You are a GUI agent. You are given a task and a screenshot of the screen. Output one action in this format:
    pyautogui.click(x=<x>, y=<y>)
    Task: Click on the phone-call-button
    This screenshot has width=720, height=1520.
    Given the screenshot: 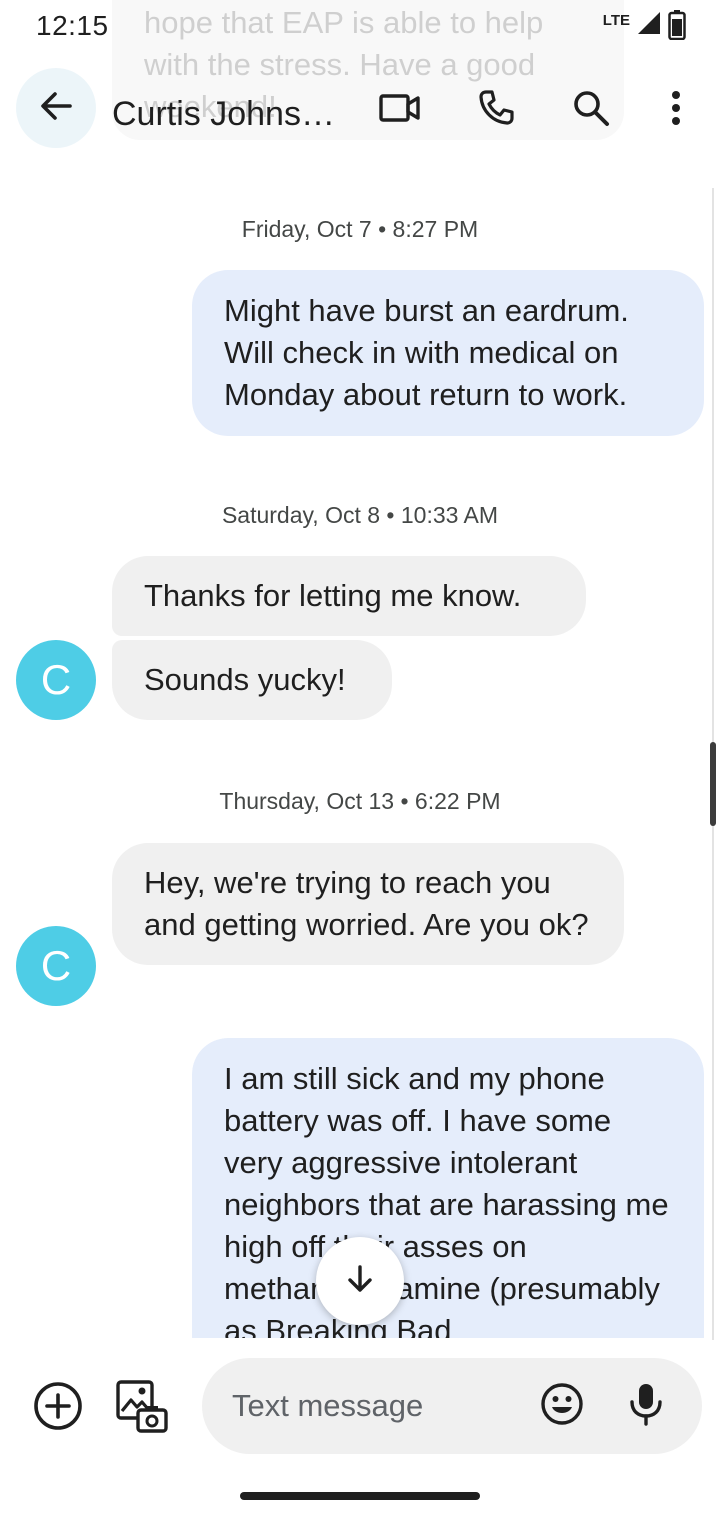 What is the action you would take?
    pyautogui.click(x=496, y=110)
    